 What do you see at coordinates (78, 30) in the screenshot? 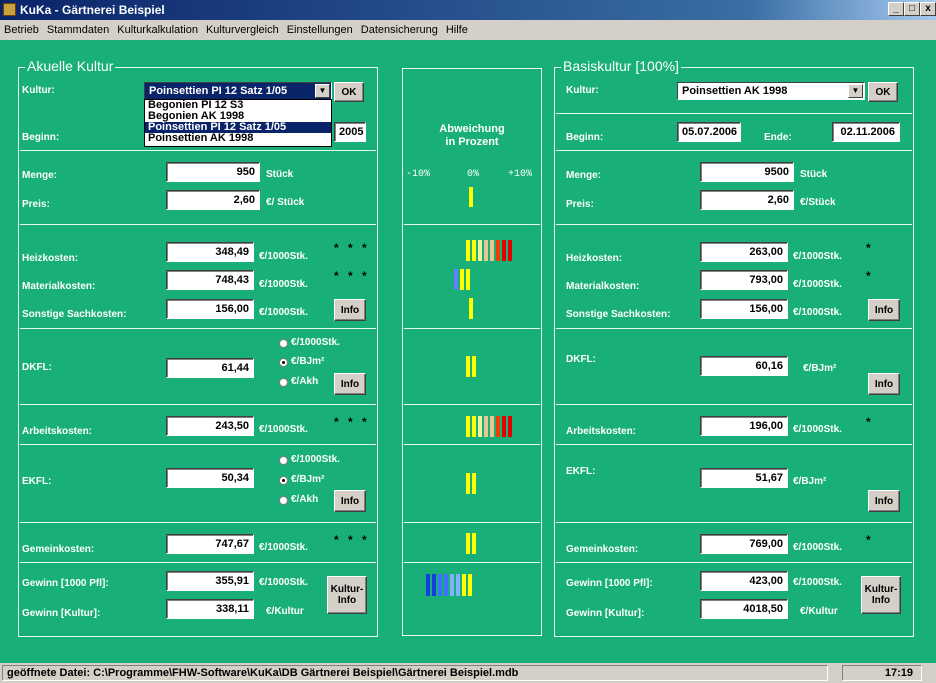
I see `menu-stammdaten: Stammdaten` at bounding box center [78, 30].